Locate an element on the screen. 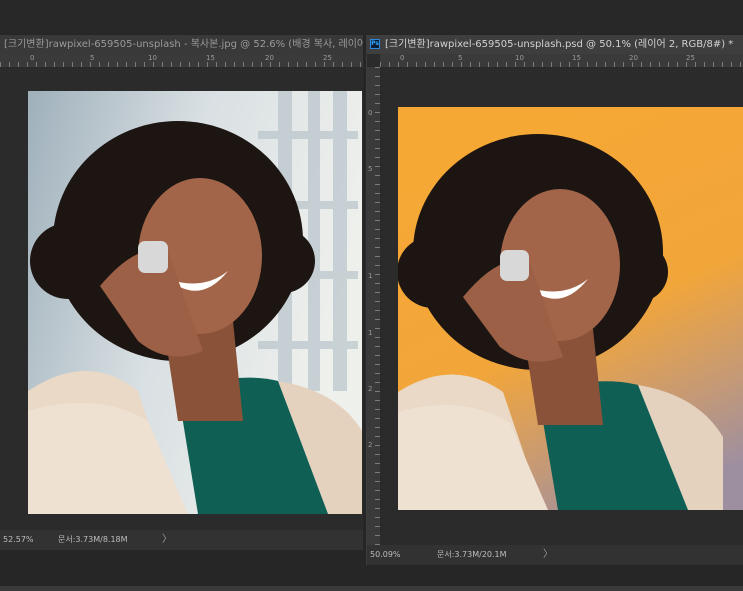 Image resolution: width=743 pixels, height=591 pixels. document-size-right: 문서:3.73M/20.1M is located at coordinates (472, 554).